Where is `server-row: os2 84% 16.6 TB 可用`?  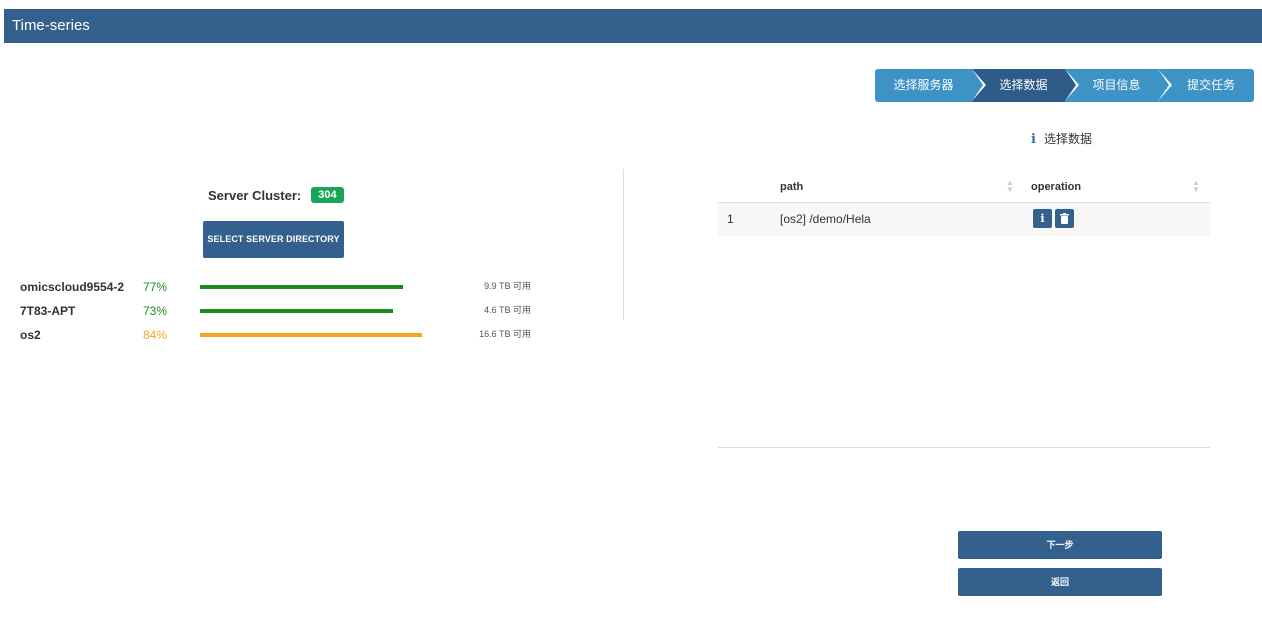 server-row: os2 84% 16.6 TB 可用 is located at coordinates (280, 335).